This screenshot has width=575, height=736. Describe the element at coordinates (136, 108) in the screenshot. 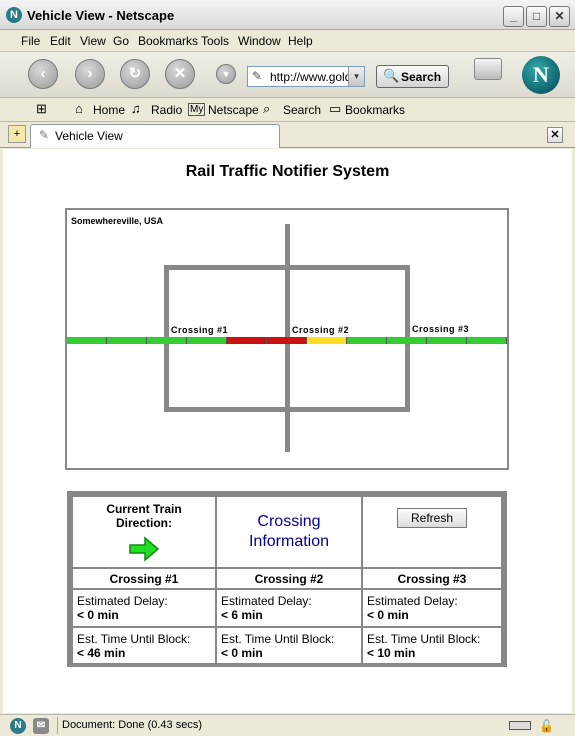

I see `radio-icon: ♫` at that location.